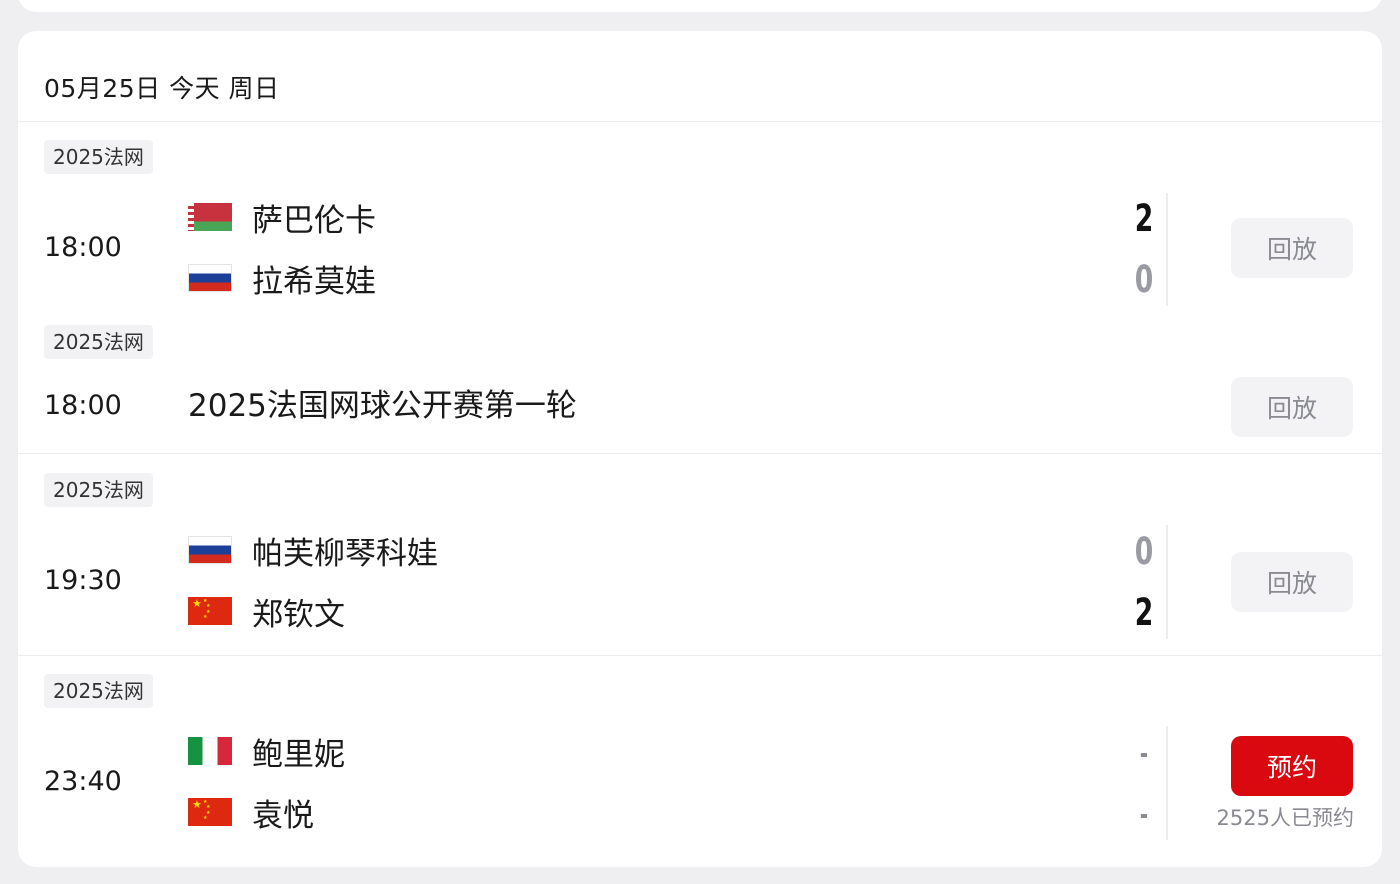 The image size is (1400, 884). I want to click on player-row: 帕芙柳琴科娃, so click(313, 552).